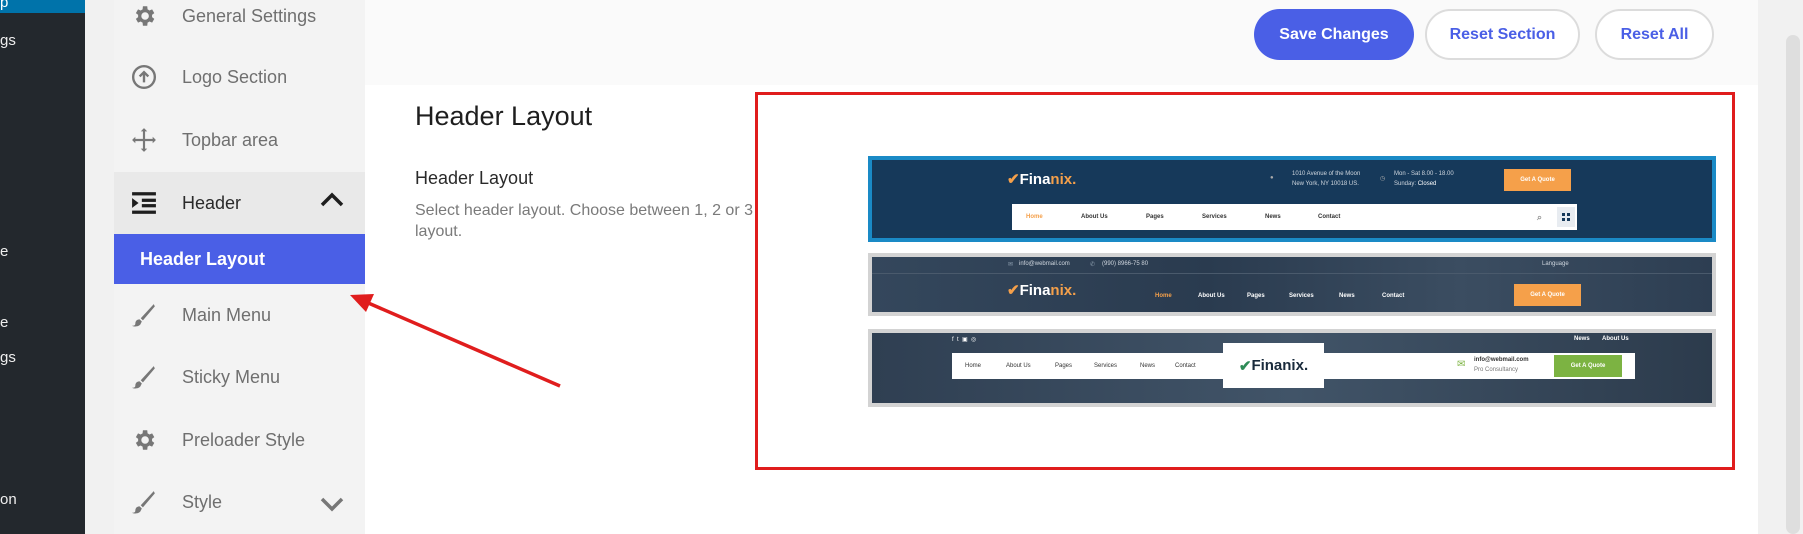  I want to click on nav-item-label: Main Menu, so click(227, 314).